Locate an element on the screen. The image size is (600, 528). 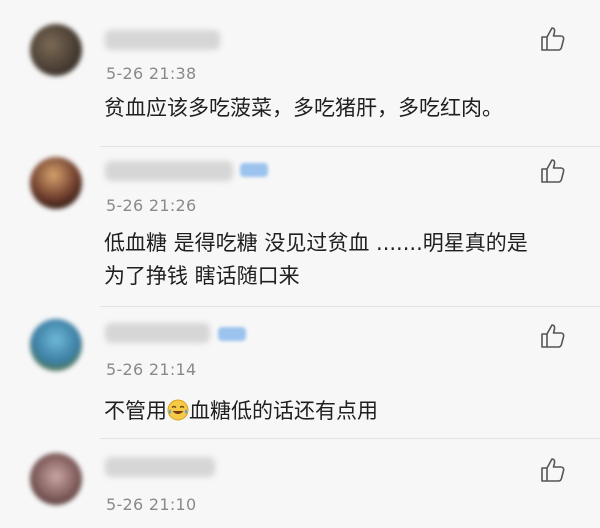
comment-text: 低血糖 是得吃糖 没见过贫血 .......明星真的是 is located at coordinates (316, 243).